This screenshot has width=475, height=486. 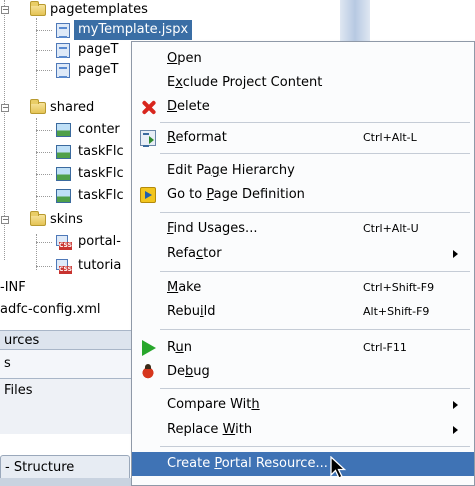 What do you see at coordinates (50, 309) in the screenshot?
I see `tree-item-label: adfc-config.xml` at bounding box center [50, 309].